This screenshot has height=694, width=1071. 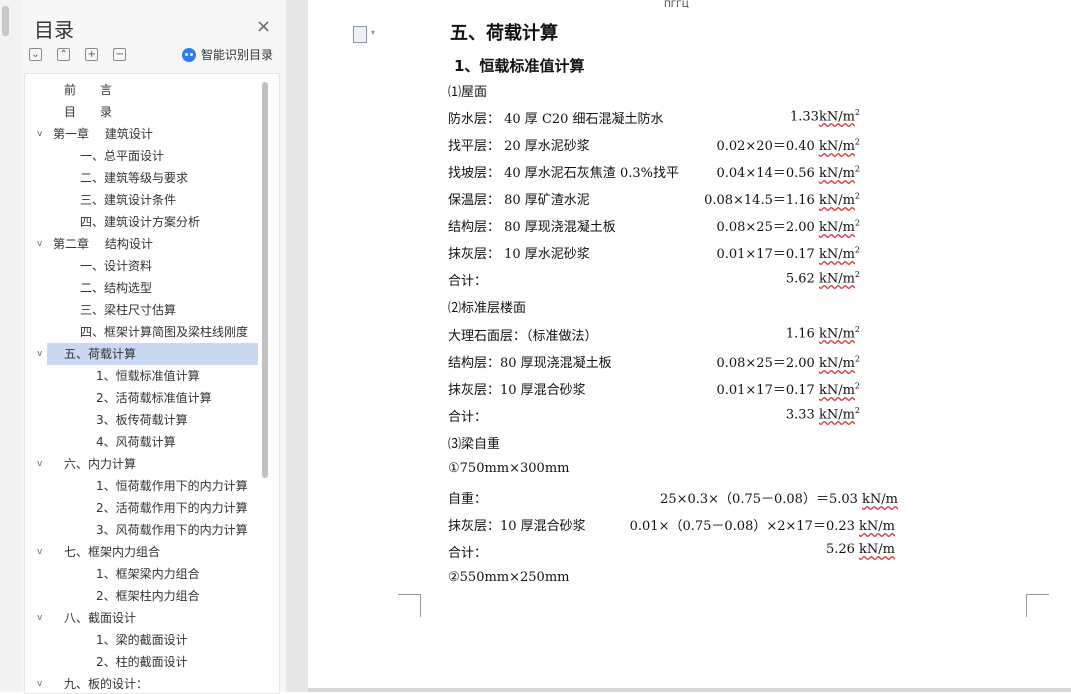 What do you see at coordinates (141, 200) in the screenshot?
I see `toc-item: 三、建筑设计条件` at bounding box center [141, 200].